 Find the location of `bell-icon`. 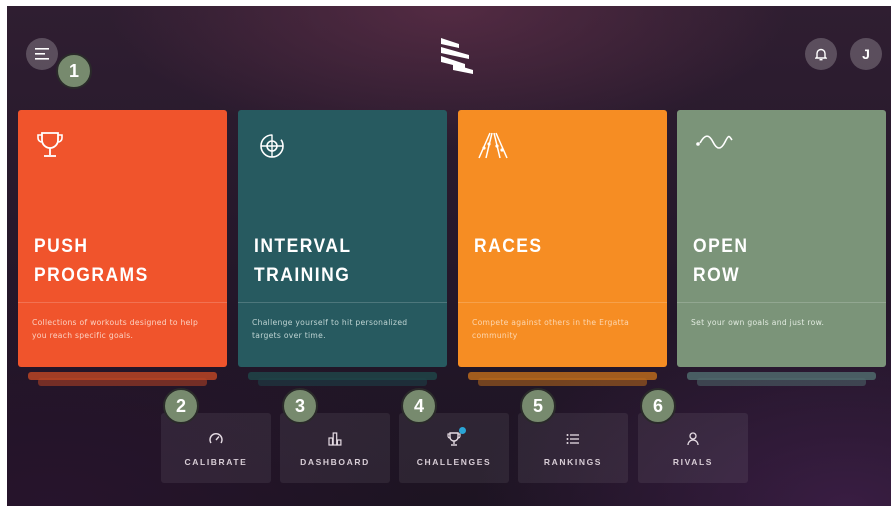

bell-icon is located at coordinates (821, 54).